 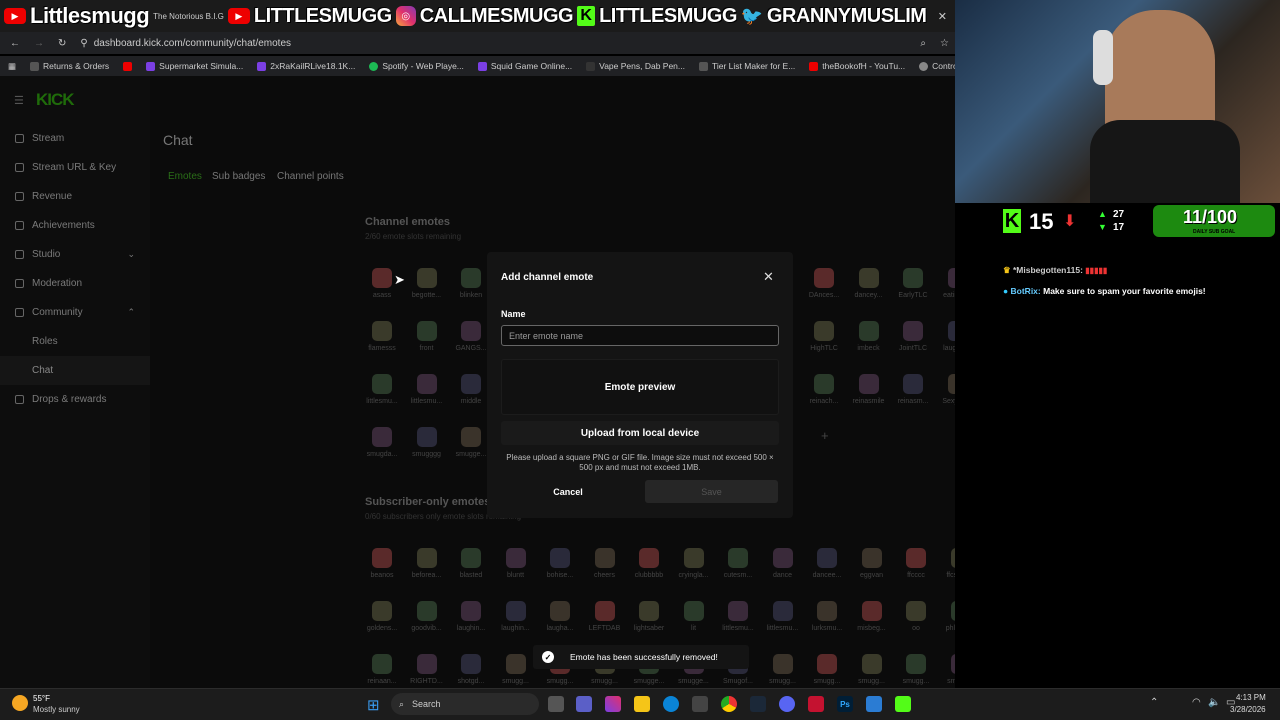 What do you see at coordinates (75, 341) in the screenshot?
I see `sidebar-item-roles: Roles` at bounding box center [75, 341].